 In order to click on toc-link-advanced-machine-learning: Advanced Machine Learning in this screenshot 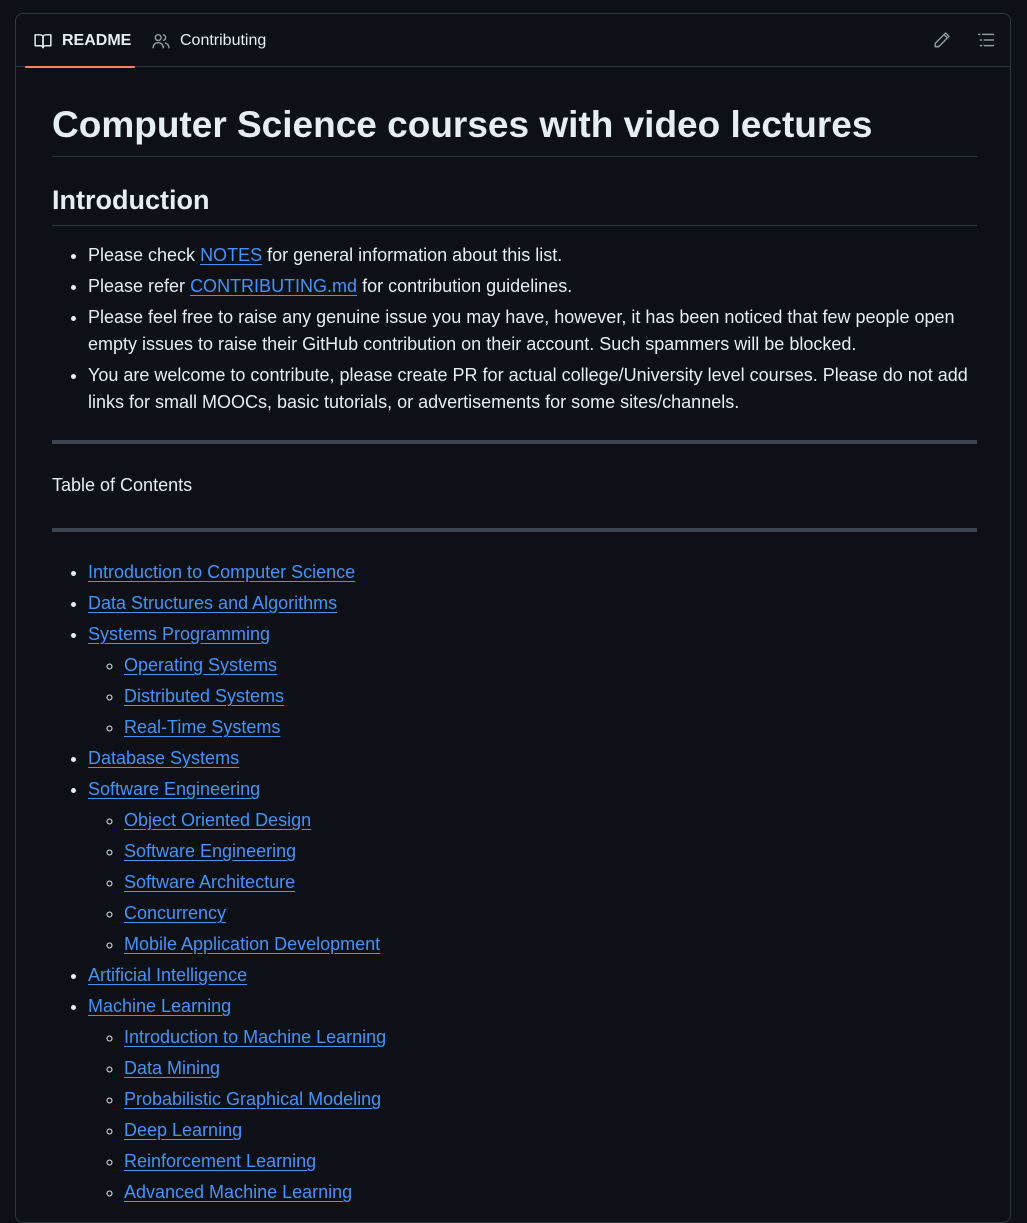, I will do `click(238, 1192)`.